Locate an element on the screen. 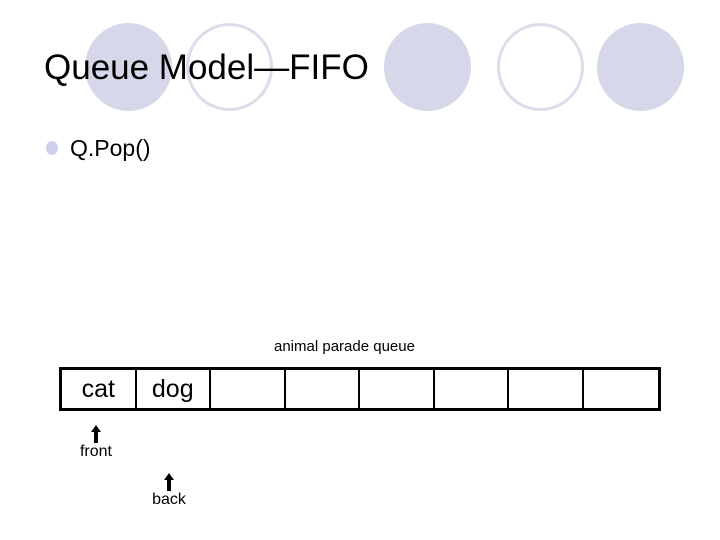 Image resolution: width=720 pixels, height=540 pixels. back-label: back is located at coordinates (169, 499).